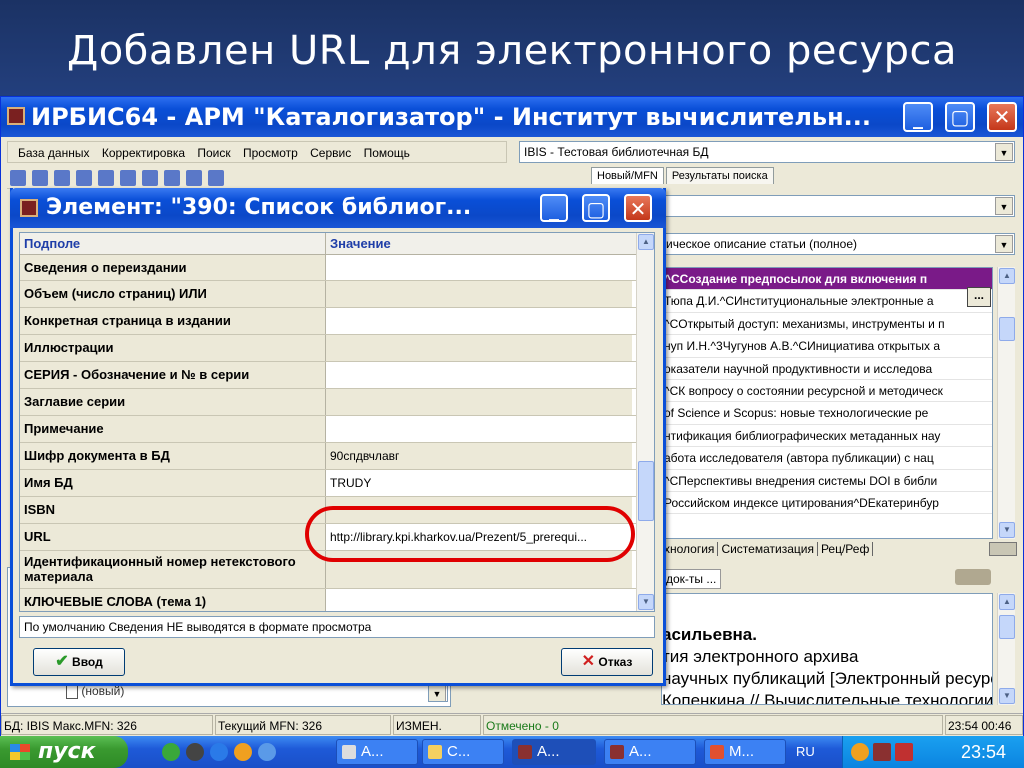 The image size is (1024, 768). Describe the element at coordinates (960, 117) in the screenshot. I see `maximize-button: ▢` at that location.